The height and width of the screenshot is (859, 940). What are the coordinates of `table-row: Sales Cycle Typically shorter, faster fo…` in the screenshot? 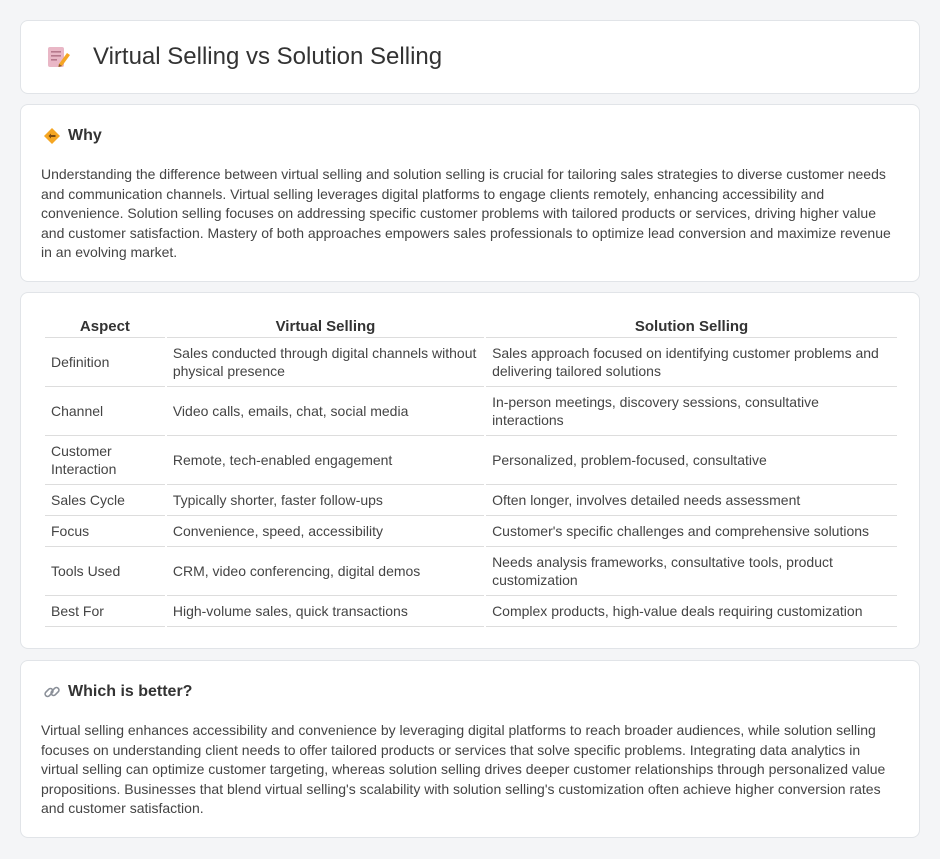 It's located at (471, 500).